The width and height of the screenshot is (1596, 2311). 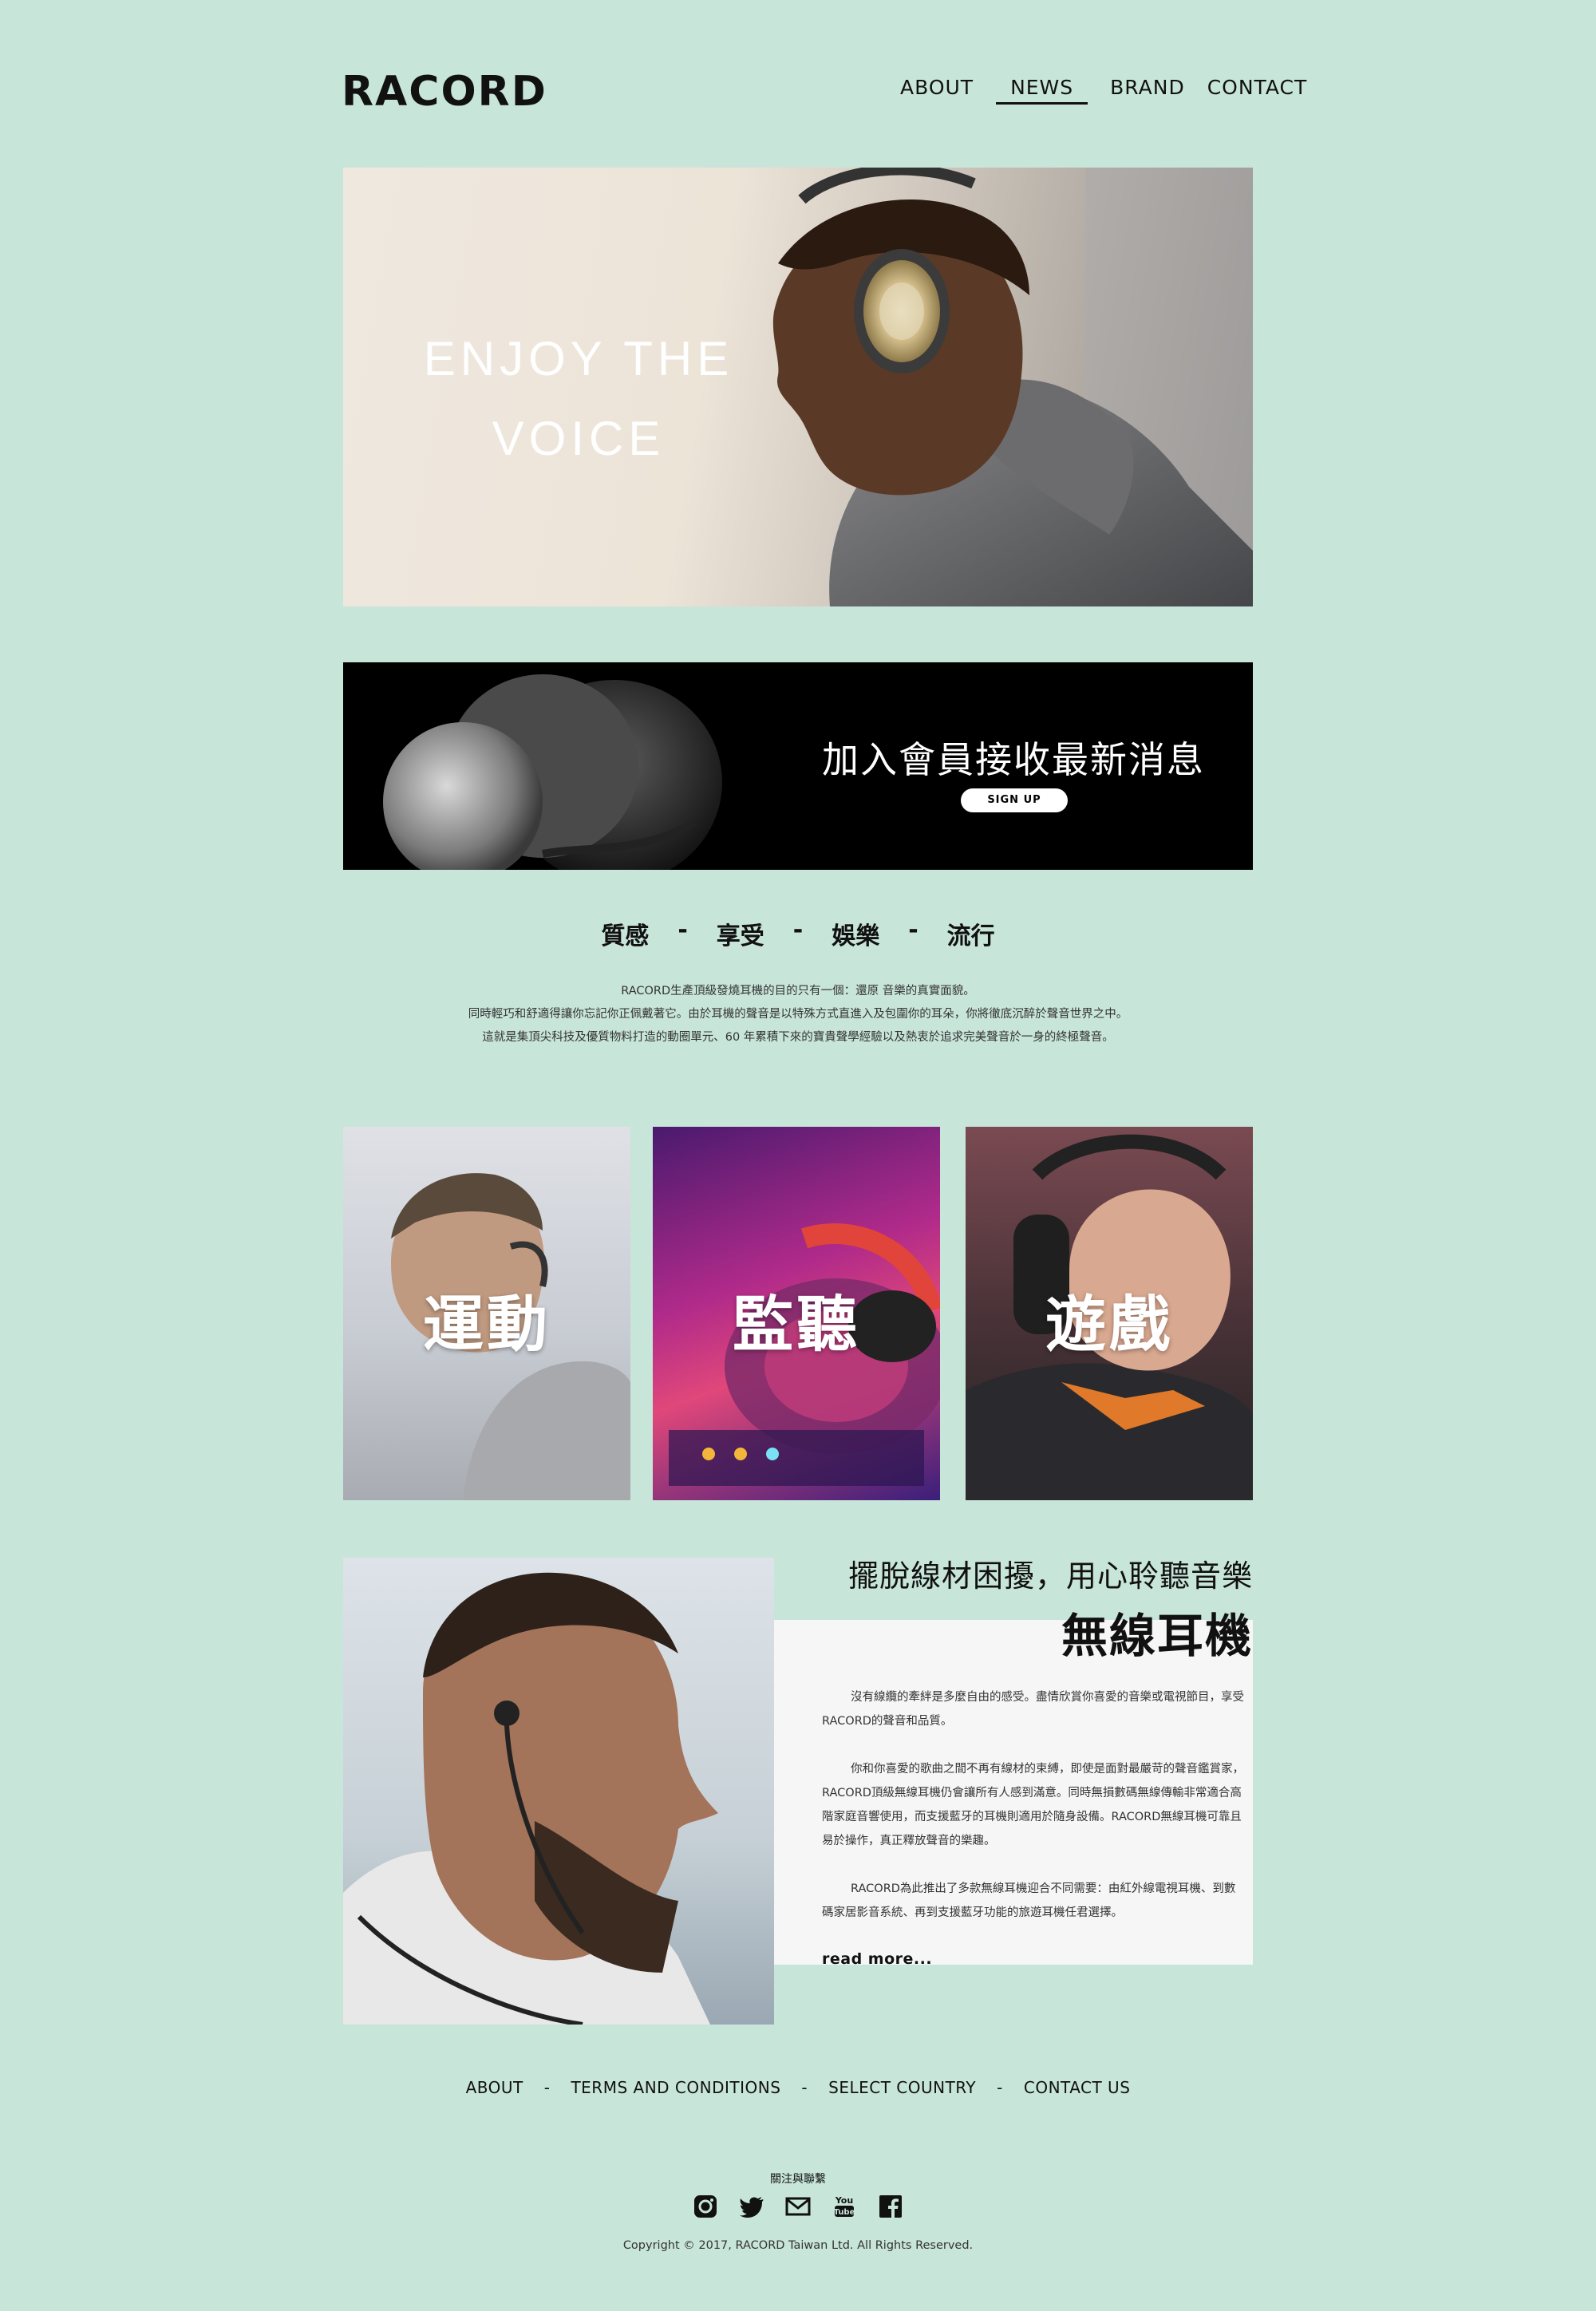 What do you see at coordinates (444, 92) in the screenshot?
I see `site-logo: RACORD` at bounding box center [444, 92].